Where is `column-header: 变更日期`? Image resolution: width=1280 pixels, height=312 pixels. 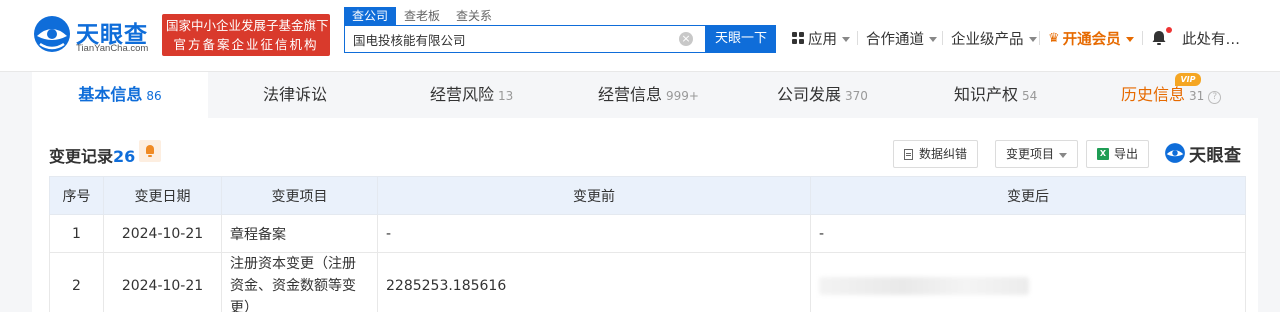 column-header: 变更日期 is located at coordinates (162, 195).